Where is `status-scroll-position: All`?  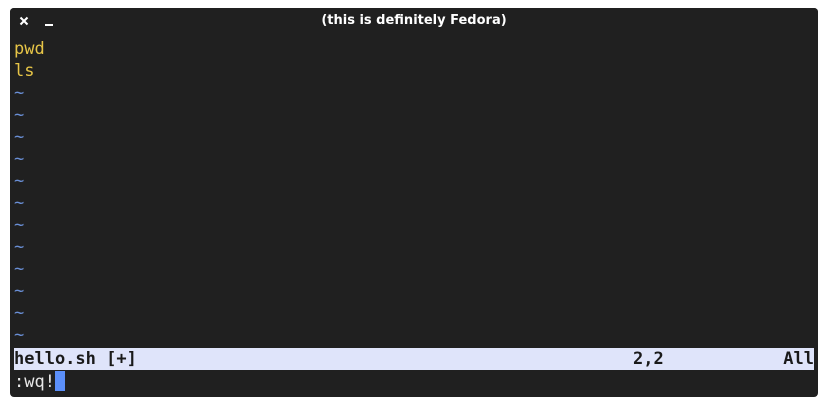 status-scroll-position: All is located at coordinates (798, 359).